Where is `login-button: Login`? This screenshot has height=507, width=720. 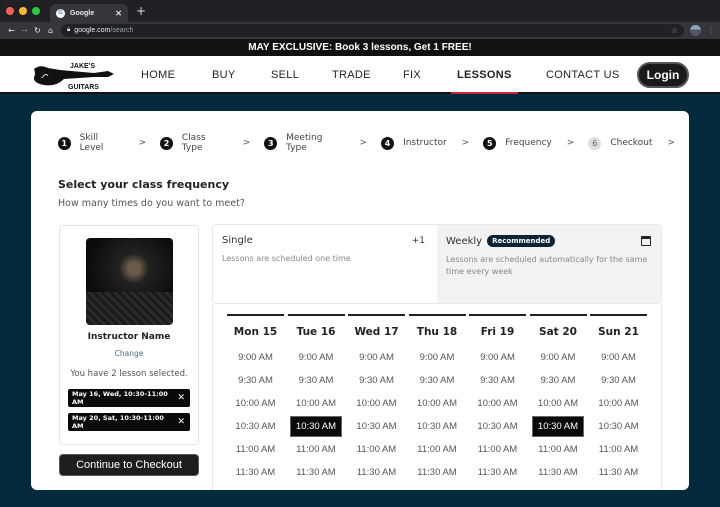
login-button: Login is located at coordinates (663, 75).